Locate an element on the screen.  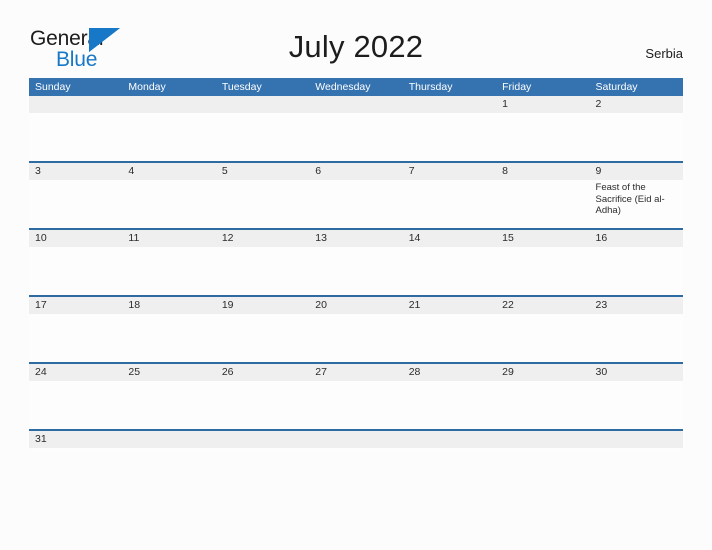
day-number: 29 is located at coordinates (543, 372).